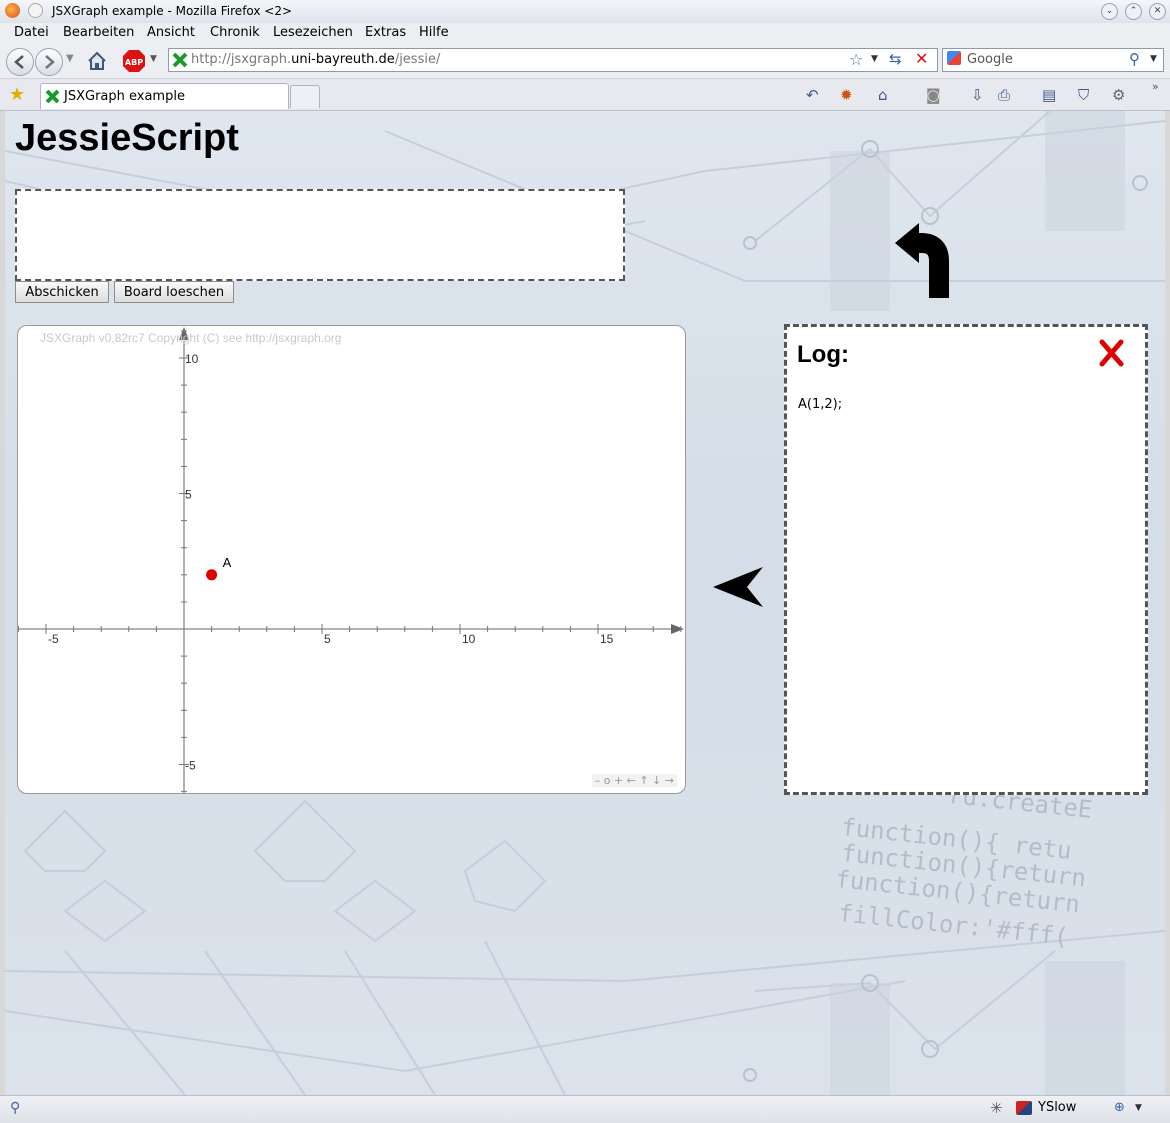 Image resolution: width=1170 pixels, height=1123 pixels. Describe the element at coordinates (1155, 86) in the screenshot. I see `more-tools-icon: »` at that location.